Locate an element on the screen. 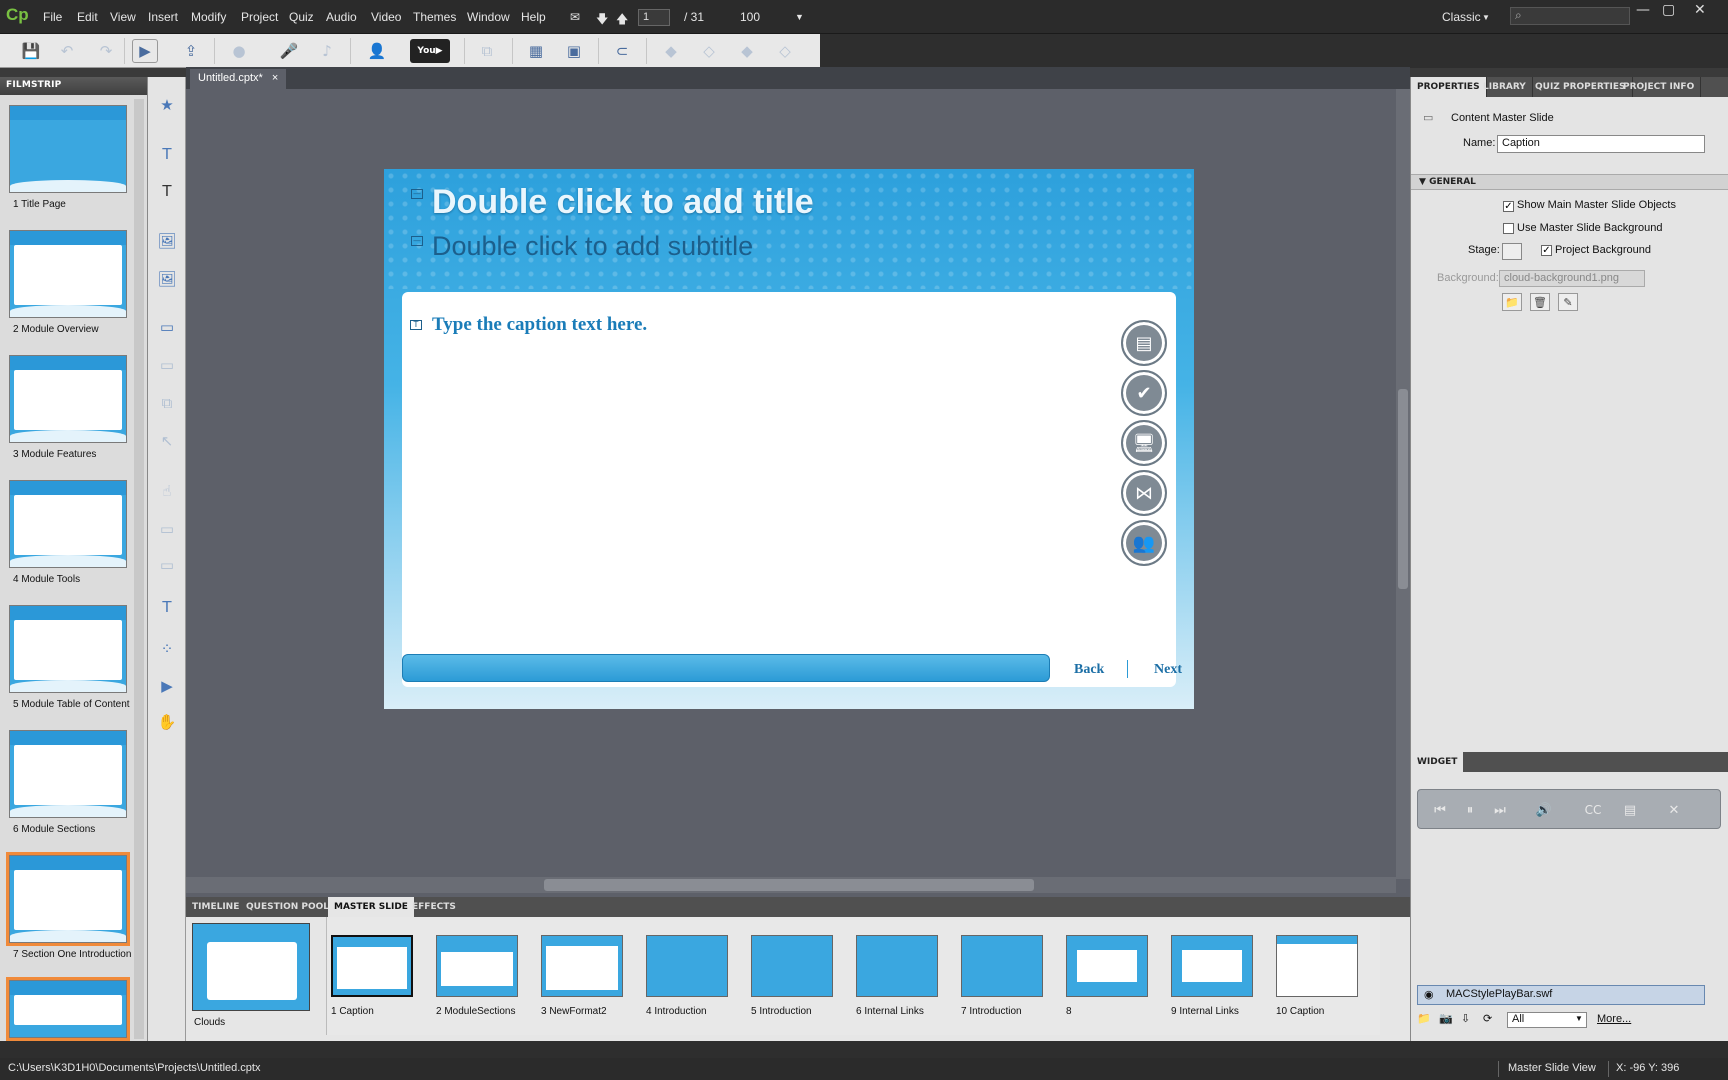 This screenshot has width=1728, height=1080. menu-modify: Modify is located at coordinates (208, 17).